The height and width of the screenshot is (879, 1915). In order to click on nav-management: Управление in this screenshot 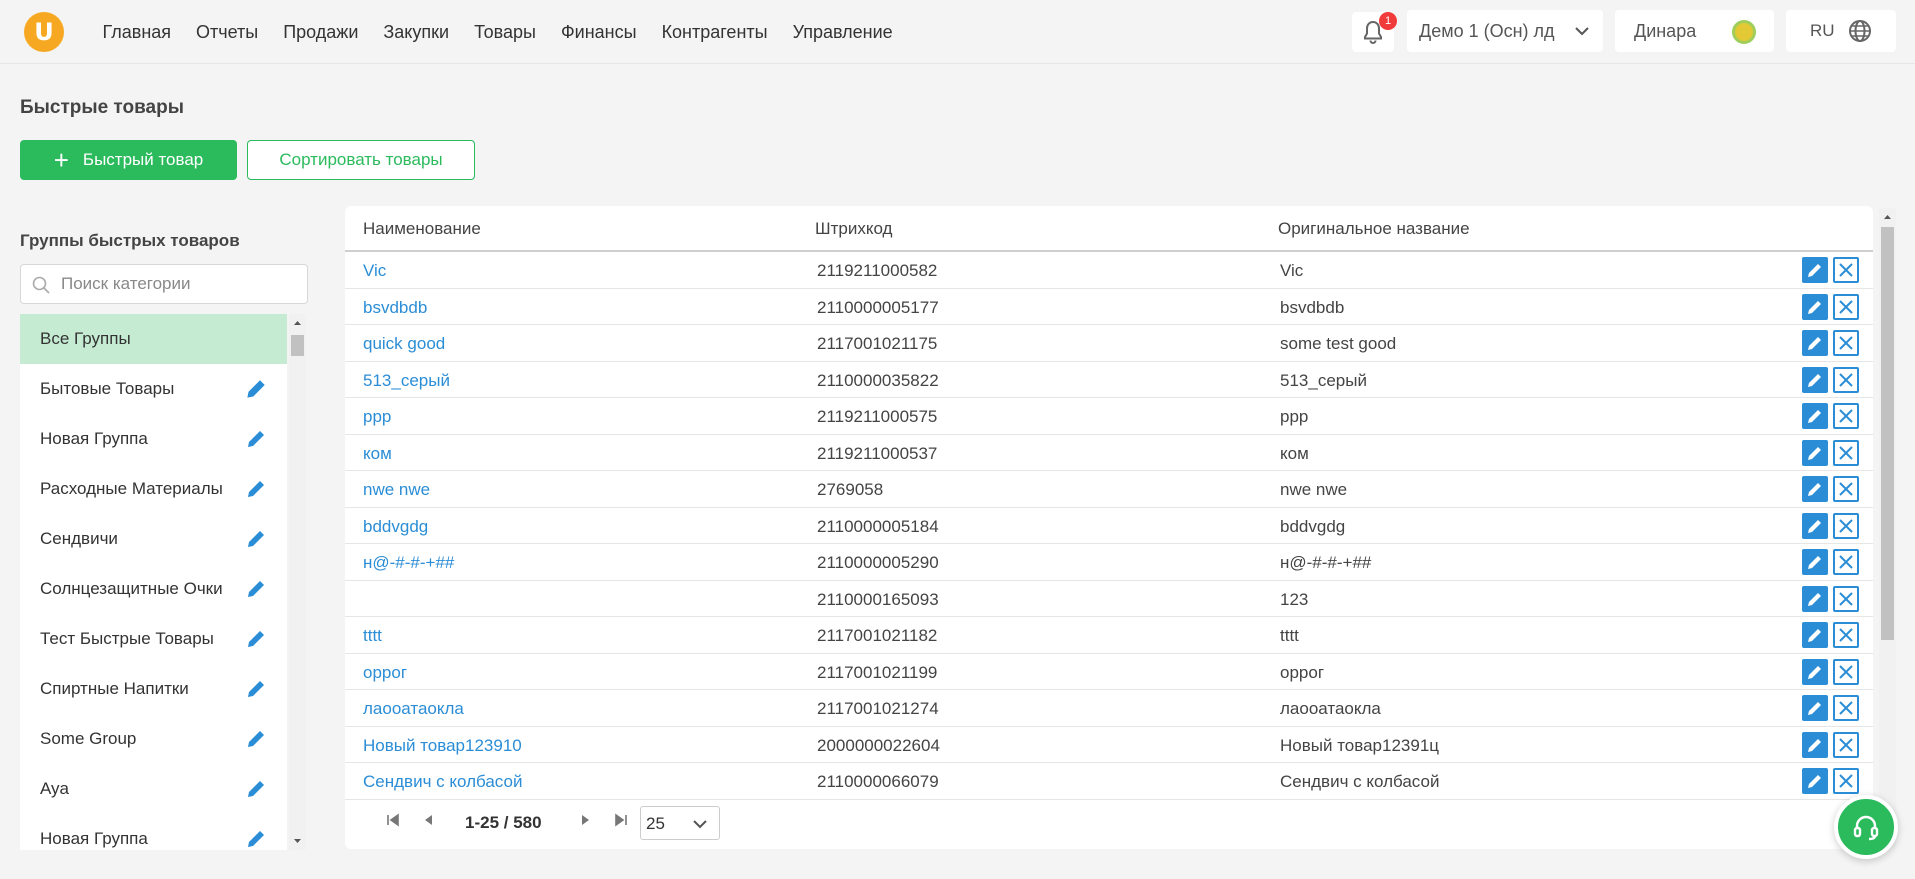, I will do `click(843, 32)`.